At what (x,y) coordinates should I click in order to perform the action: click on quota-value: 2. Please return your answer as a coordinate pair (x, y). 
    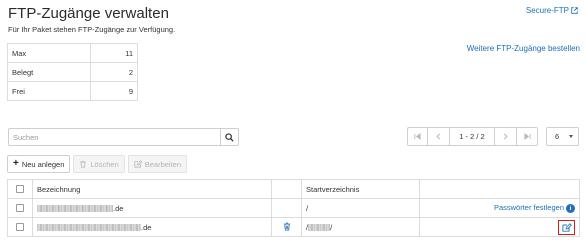
    Looking at the image, I should click on (114, 72).